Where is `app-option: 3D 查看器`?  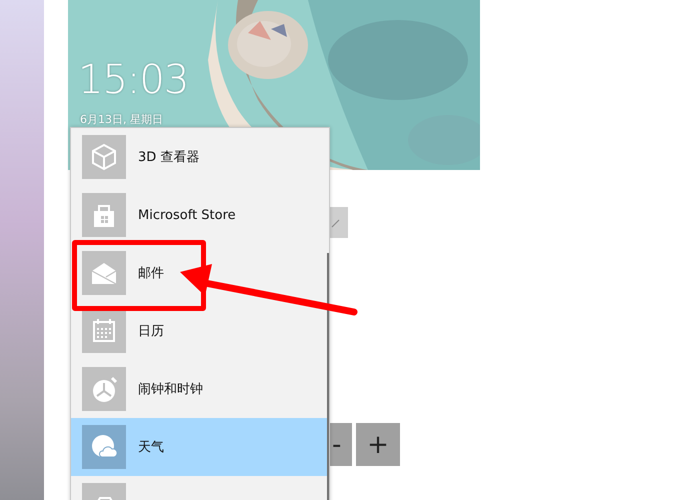
app-option: 3D 查看器 is located at coordinates (200, 157).